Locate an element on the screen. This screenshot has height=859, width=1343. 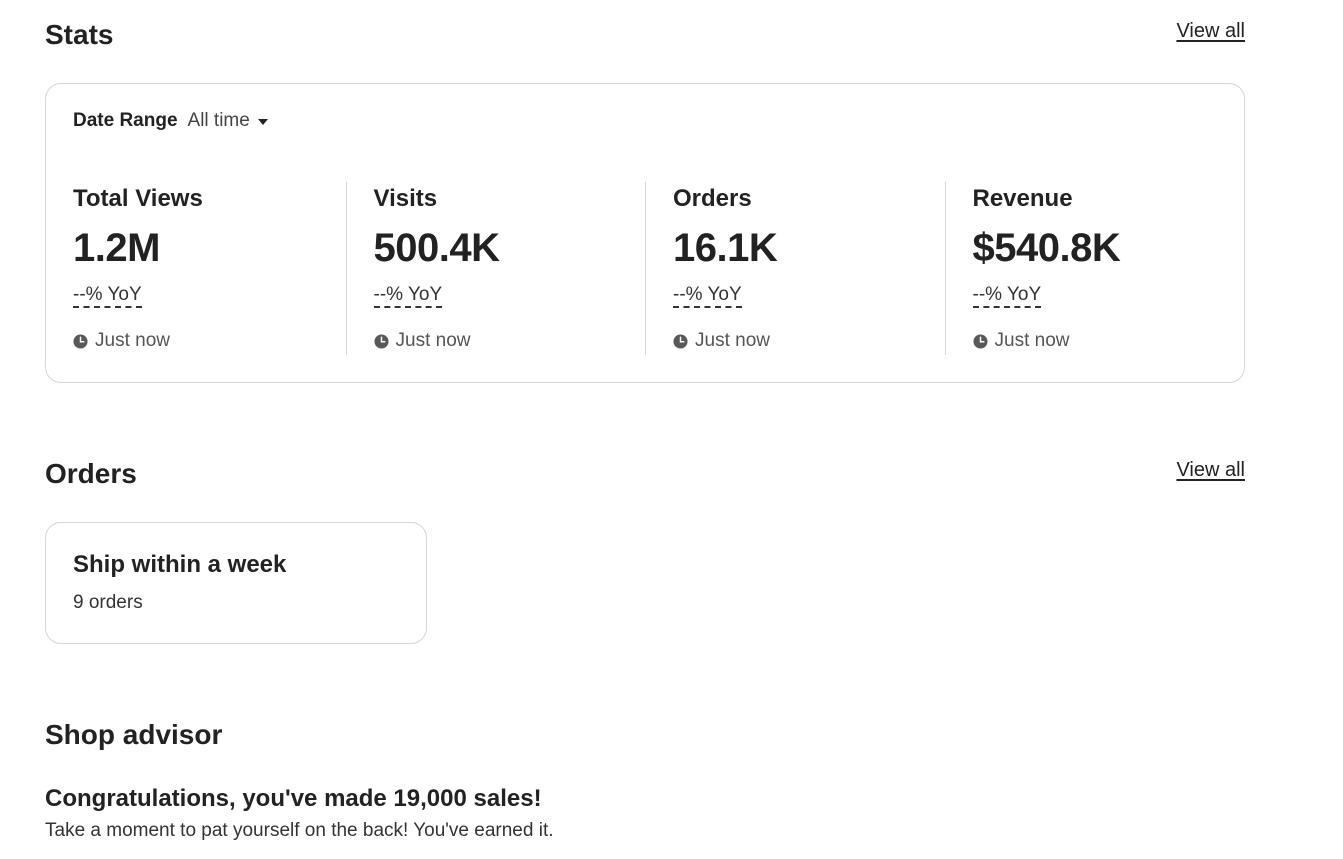
metric-name: Total Views is located at coordinates (138, 198).